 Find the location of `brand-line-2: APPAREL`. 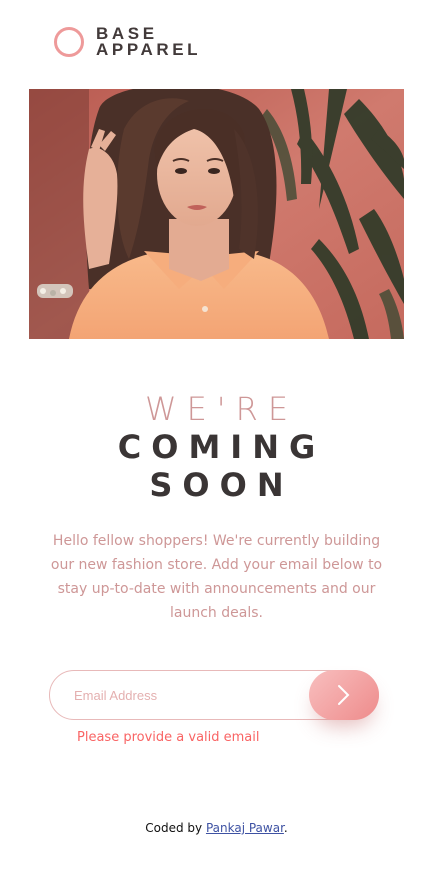

brand-line-2: APPAREL is located at coordinates (149, 49).